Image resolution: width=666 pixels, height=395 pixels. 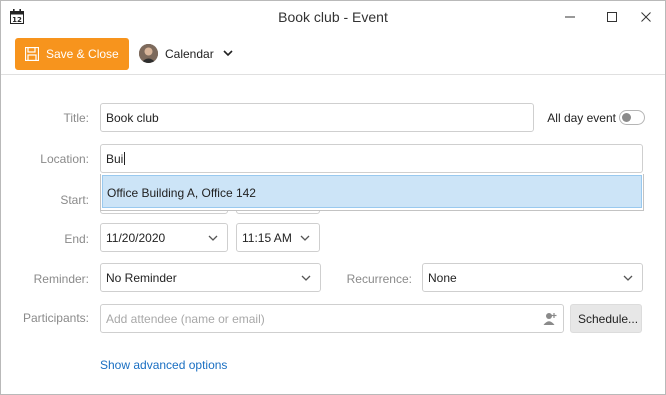 I want to click on maximize-button, so click(x=612, y=17).